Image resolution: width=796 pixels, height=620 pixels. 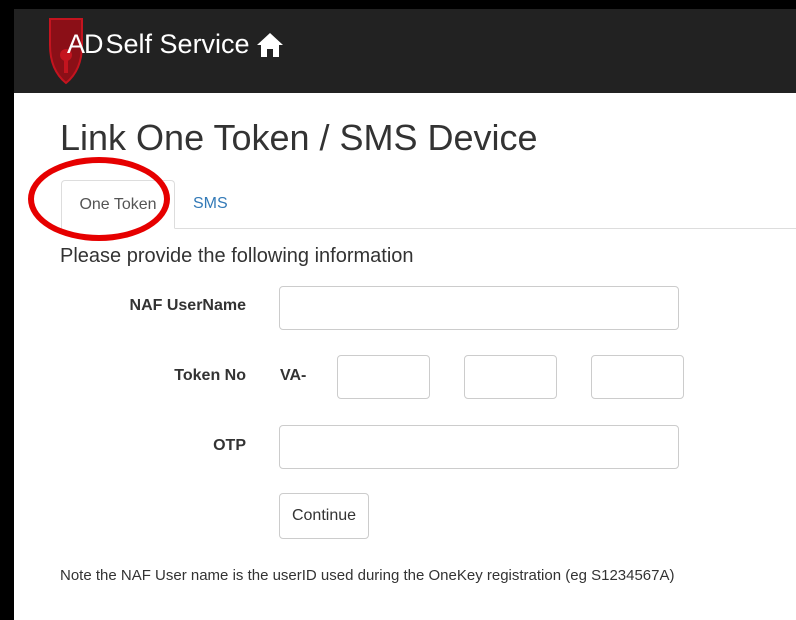 I want to click on brand-name: Self Service, so click(x=177, y=44).